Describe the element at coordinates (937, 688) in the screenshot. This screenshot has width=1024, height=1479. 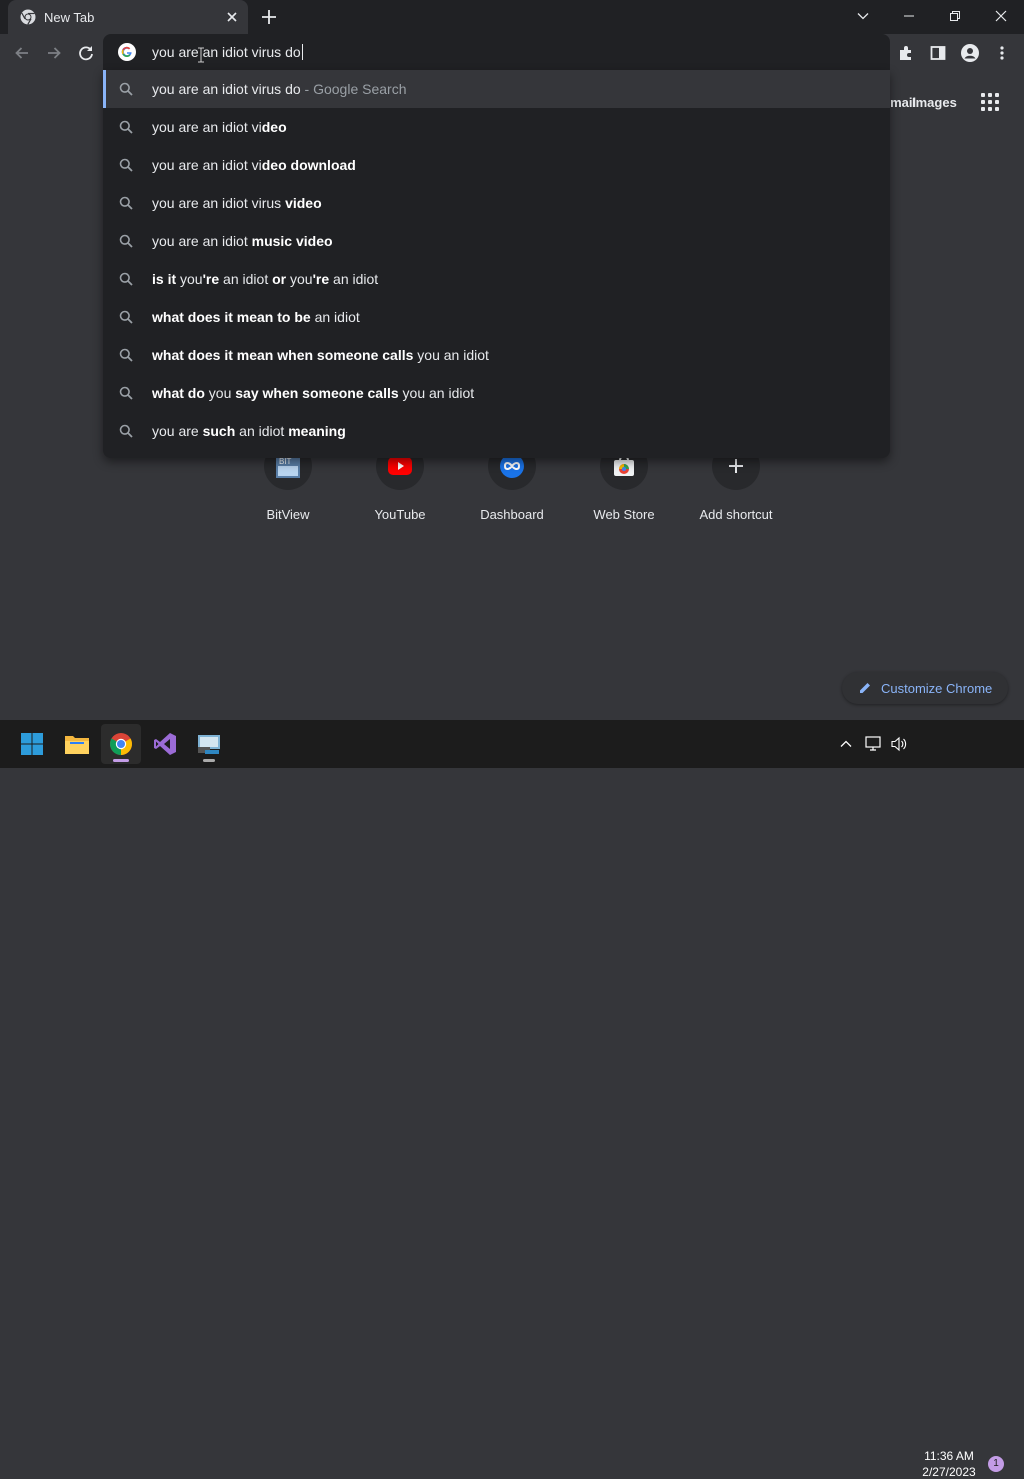
I see `customize-chrome-label: Customize Chrome` at that location.